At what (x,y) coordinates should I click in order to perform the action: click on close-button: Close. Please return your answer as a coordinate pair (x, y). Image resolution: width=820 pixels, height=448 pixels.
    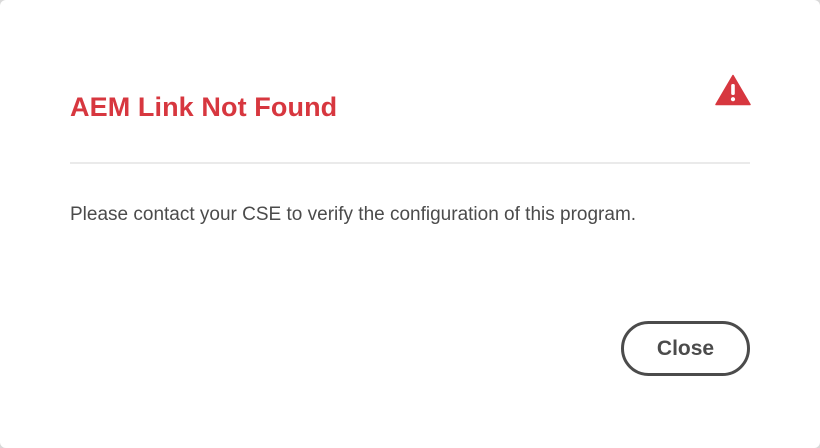
    Looking at the image, I should click on (685, 348).